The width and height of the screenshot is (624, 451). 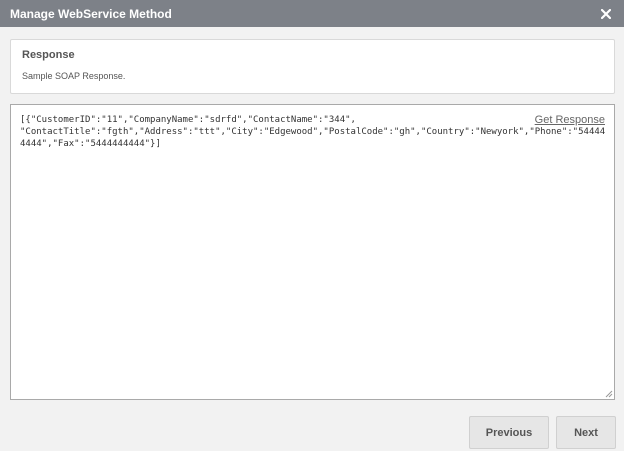 What do you see at coordinates (509, 432) in the screenshot?
I see `previous-button: Previous` at bounding box center [509, 432].